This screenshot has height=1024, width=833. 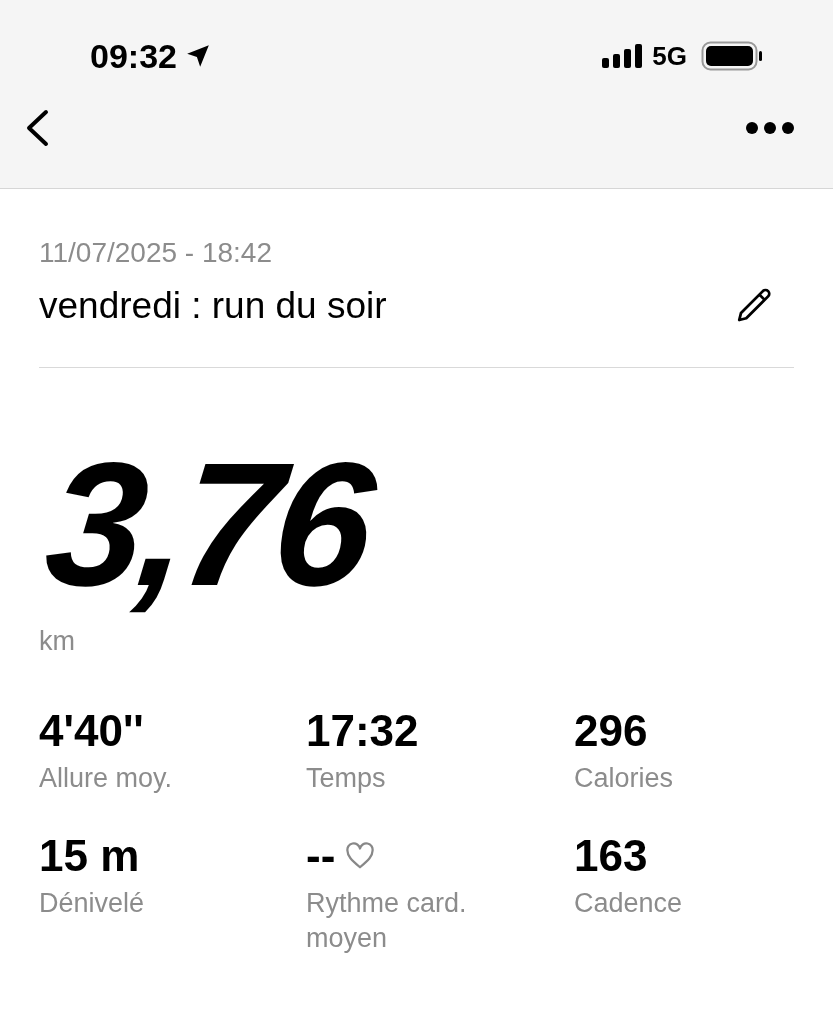 What do you see at coordinates (629, 904) in the screenshot?
I see `stat-label: Cadence` at bounding box center [629, 904].